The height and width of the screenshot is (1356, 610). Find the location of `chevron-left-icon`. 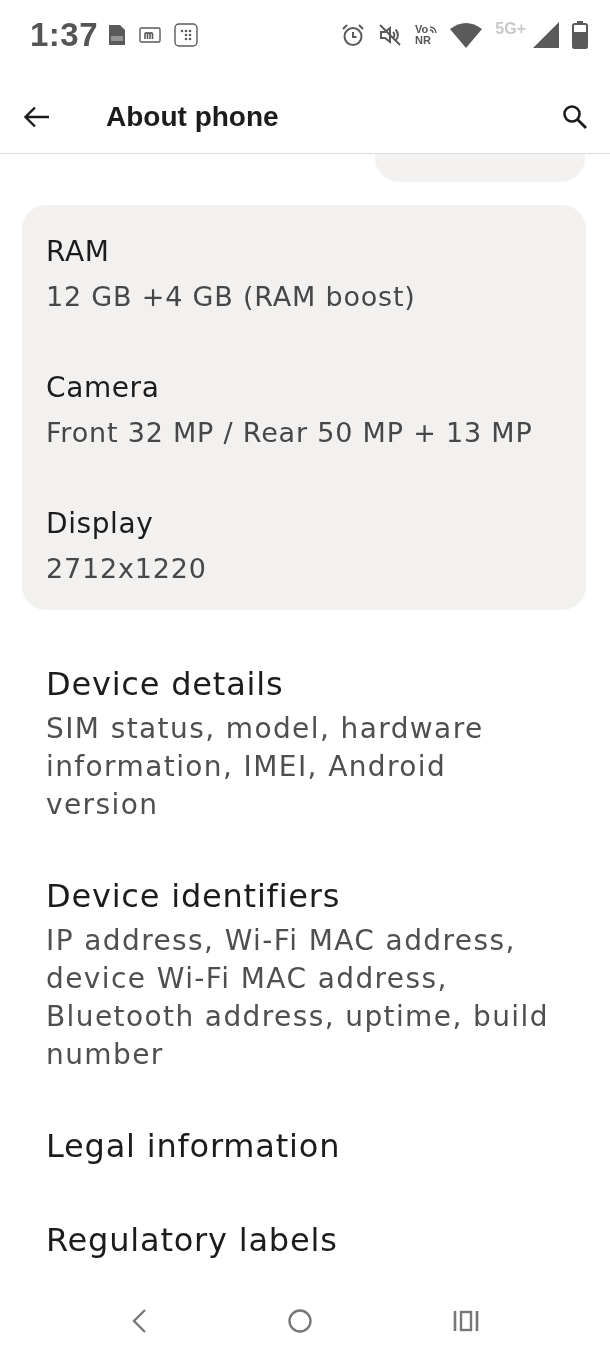

chevron-left-icon is located at coordinates (139, 1321).